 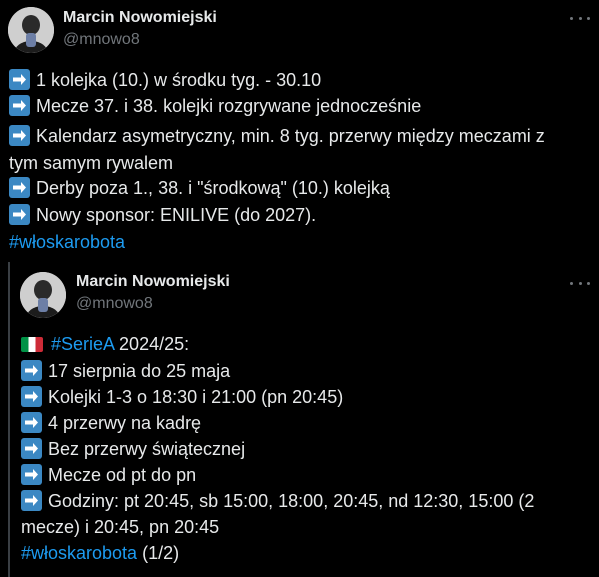 What do you see at coordinates (32, 344) in the screenshot?
I see `italy-flag-icon` at bounding box center [32, 344].